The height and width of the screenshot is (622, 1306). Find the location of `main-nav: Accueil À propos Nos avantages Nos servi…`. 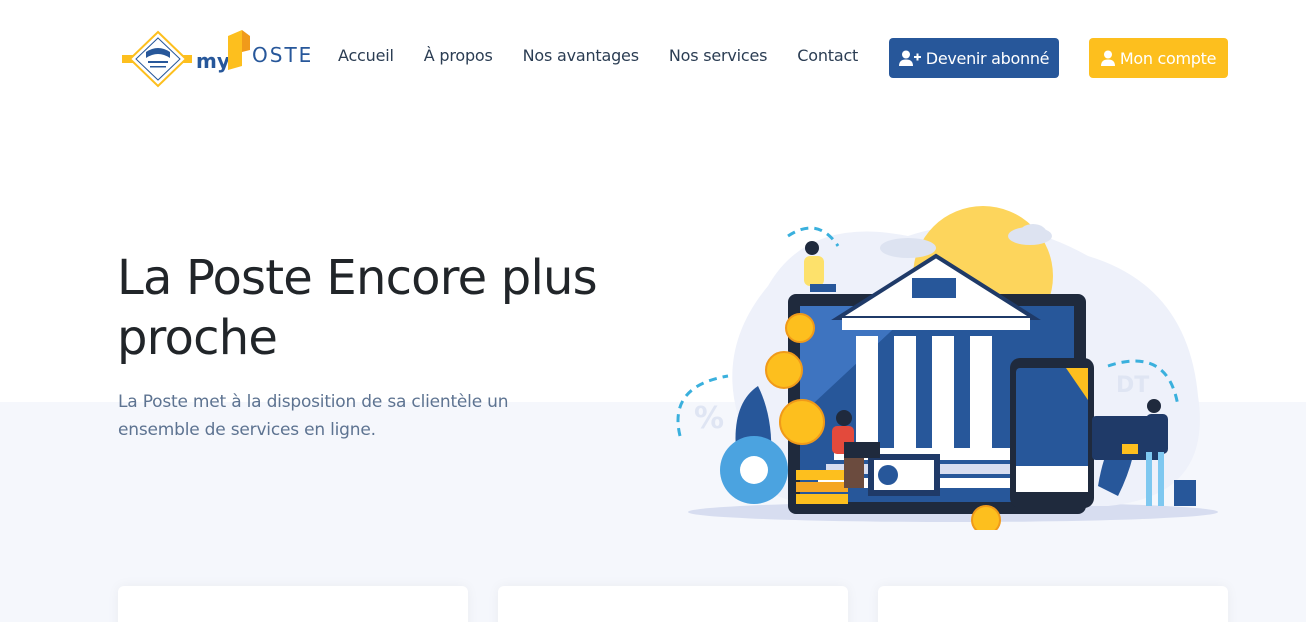

main-nav: Accueil À propos Nos avantages Nos servi… is located at coordinates (613, 55).